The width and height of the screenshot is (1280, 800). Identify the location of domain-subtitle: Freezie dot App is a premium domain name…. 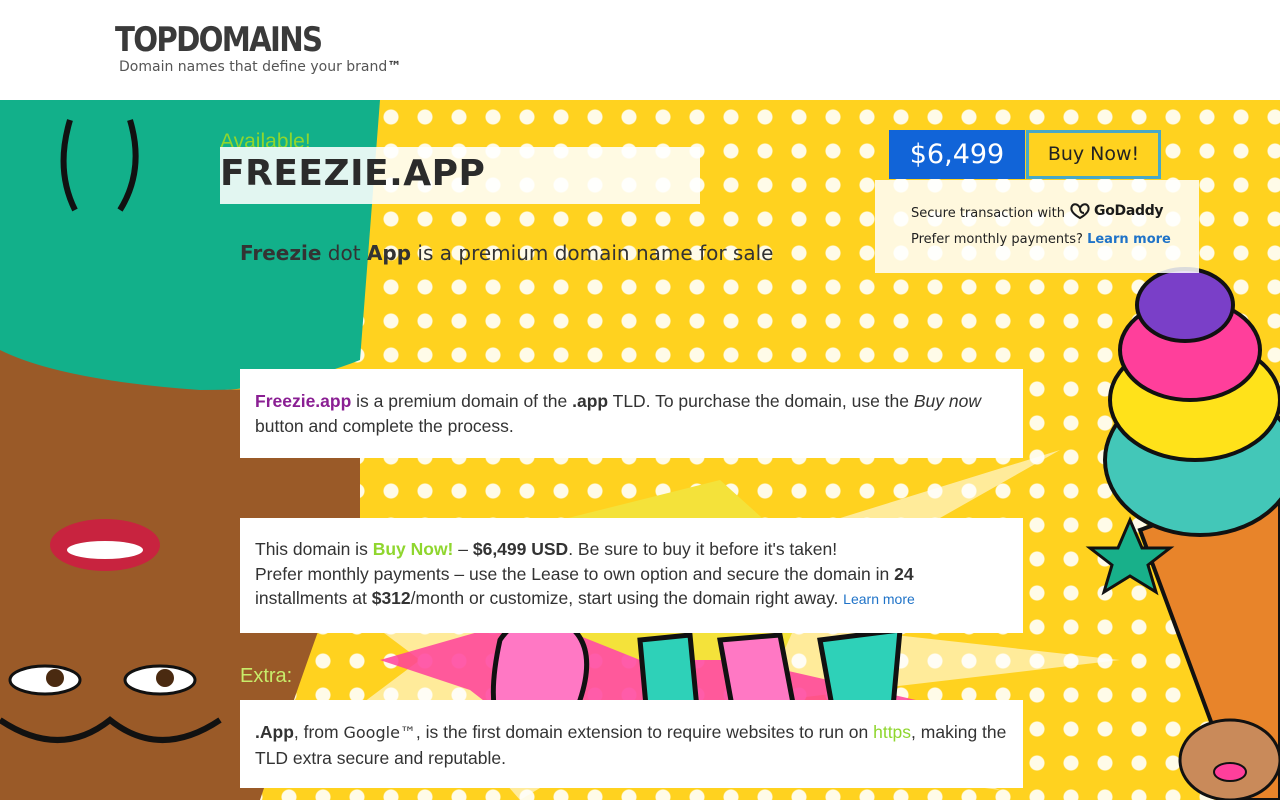
(506, 253).